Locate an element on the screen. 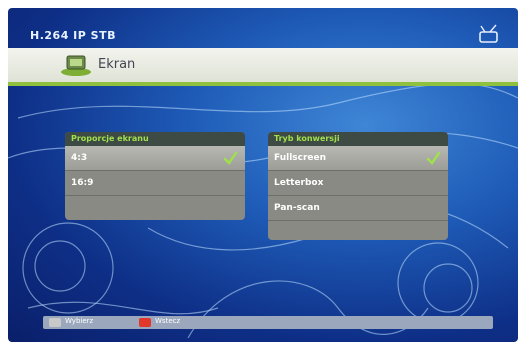 This screenshot has width=524, height=350. ok-key-icon is located at coordinates (55, 322).